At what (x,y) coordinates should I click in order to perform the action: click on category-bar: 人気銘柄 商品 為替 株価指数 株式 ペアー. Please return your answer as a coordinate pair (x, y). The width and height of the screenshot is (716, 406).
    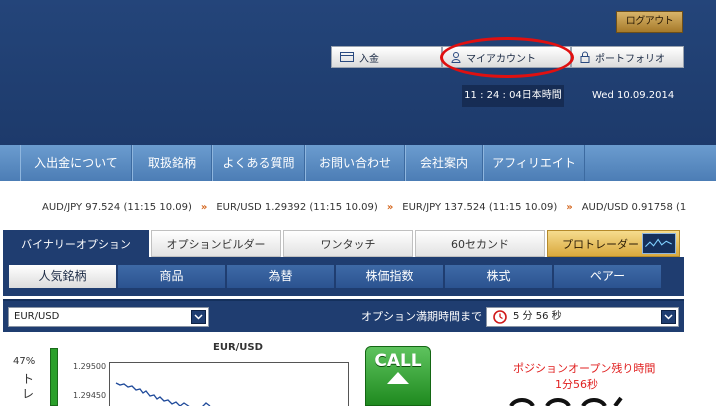
    Looking at the image, I should click on (343, 276).